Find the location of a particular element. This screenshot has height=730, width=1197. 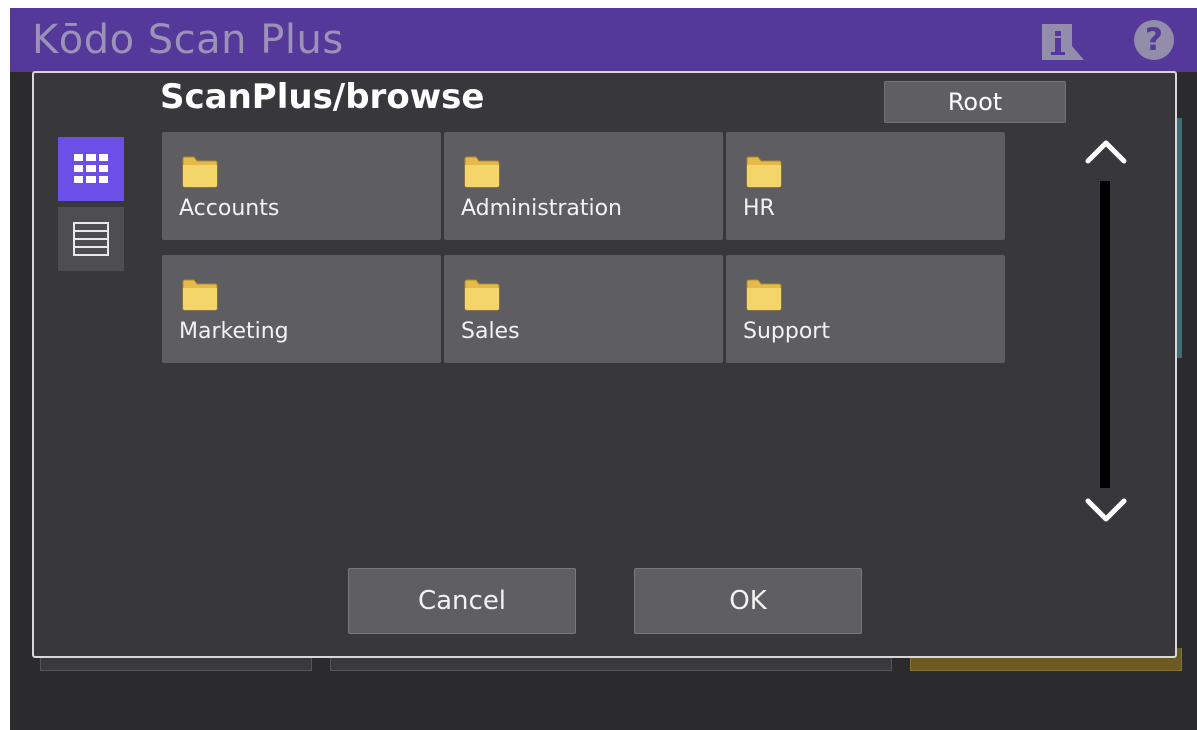

info-button is located at coordinates (1069, 42).